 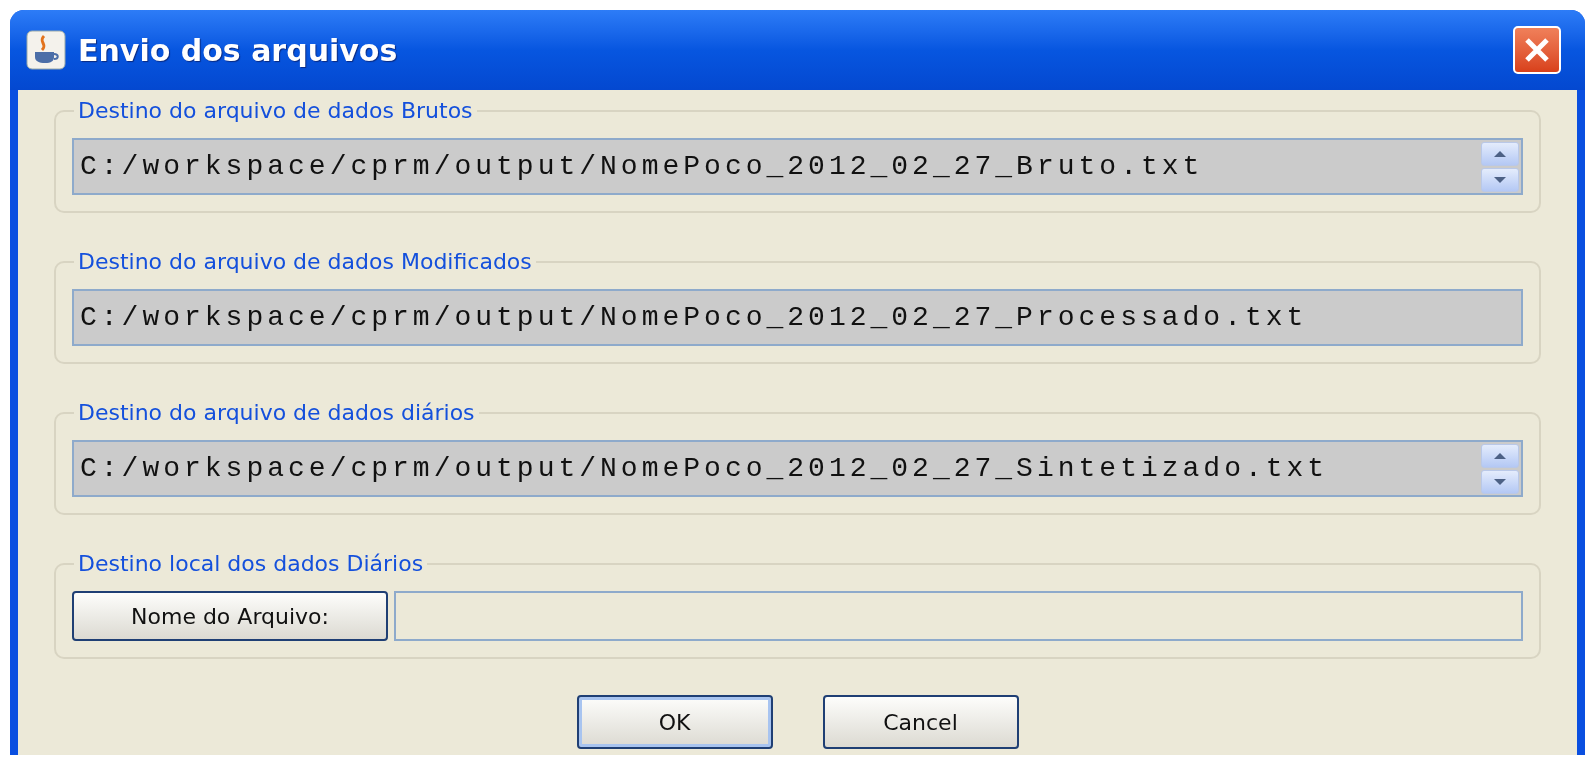 I want to click on path-text: C:/workspace/cprm/output/NomePoco_2012_02_27_Sintetizado.txt, so click(x=704, y=468).